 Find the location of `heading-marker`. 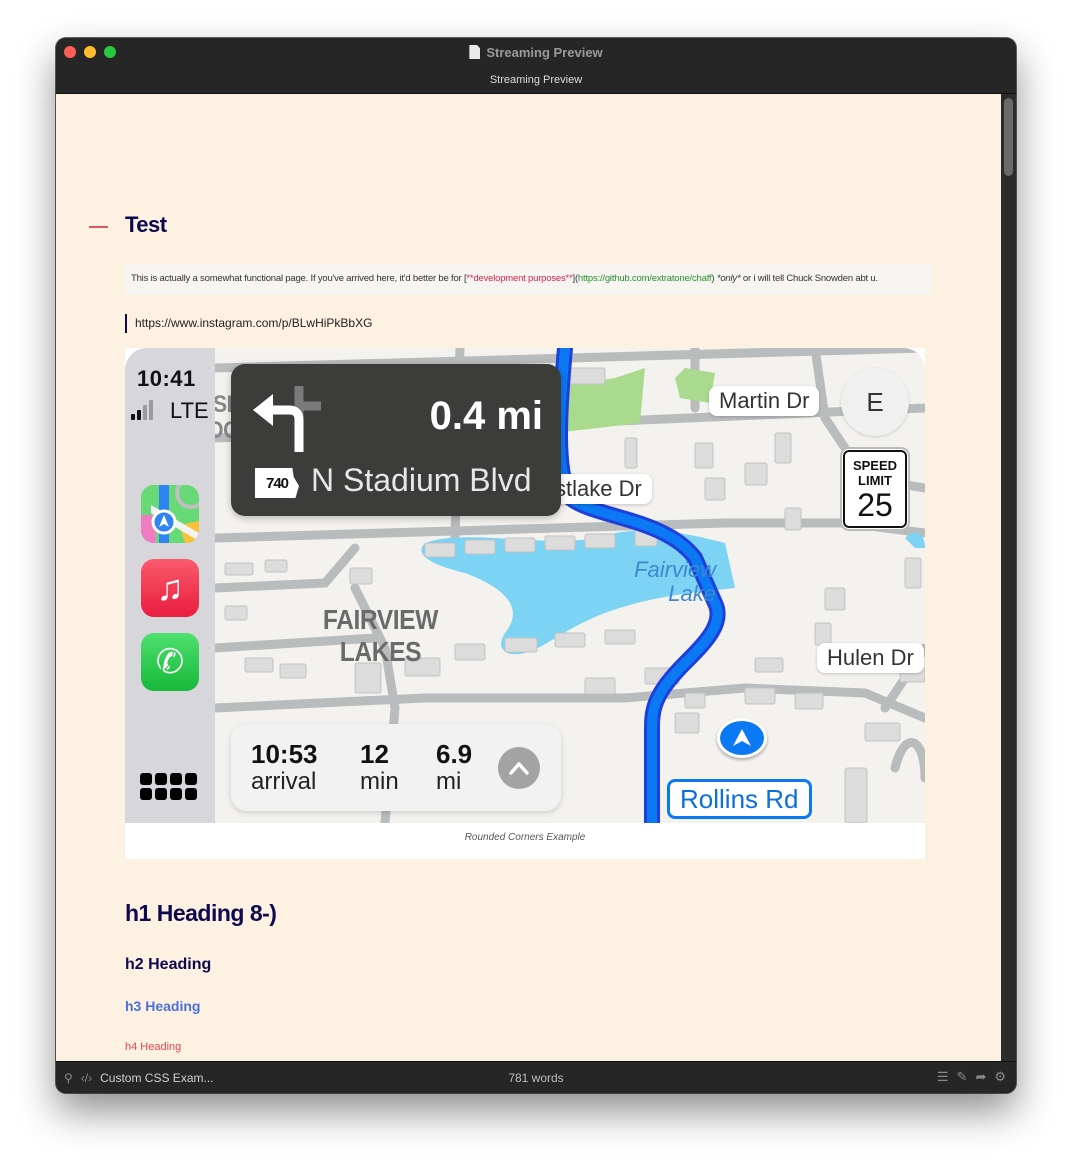

heading-marker is located at coordinates (98, 227).